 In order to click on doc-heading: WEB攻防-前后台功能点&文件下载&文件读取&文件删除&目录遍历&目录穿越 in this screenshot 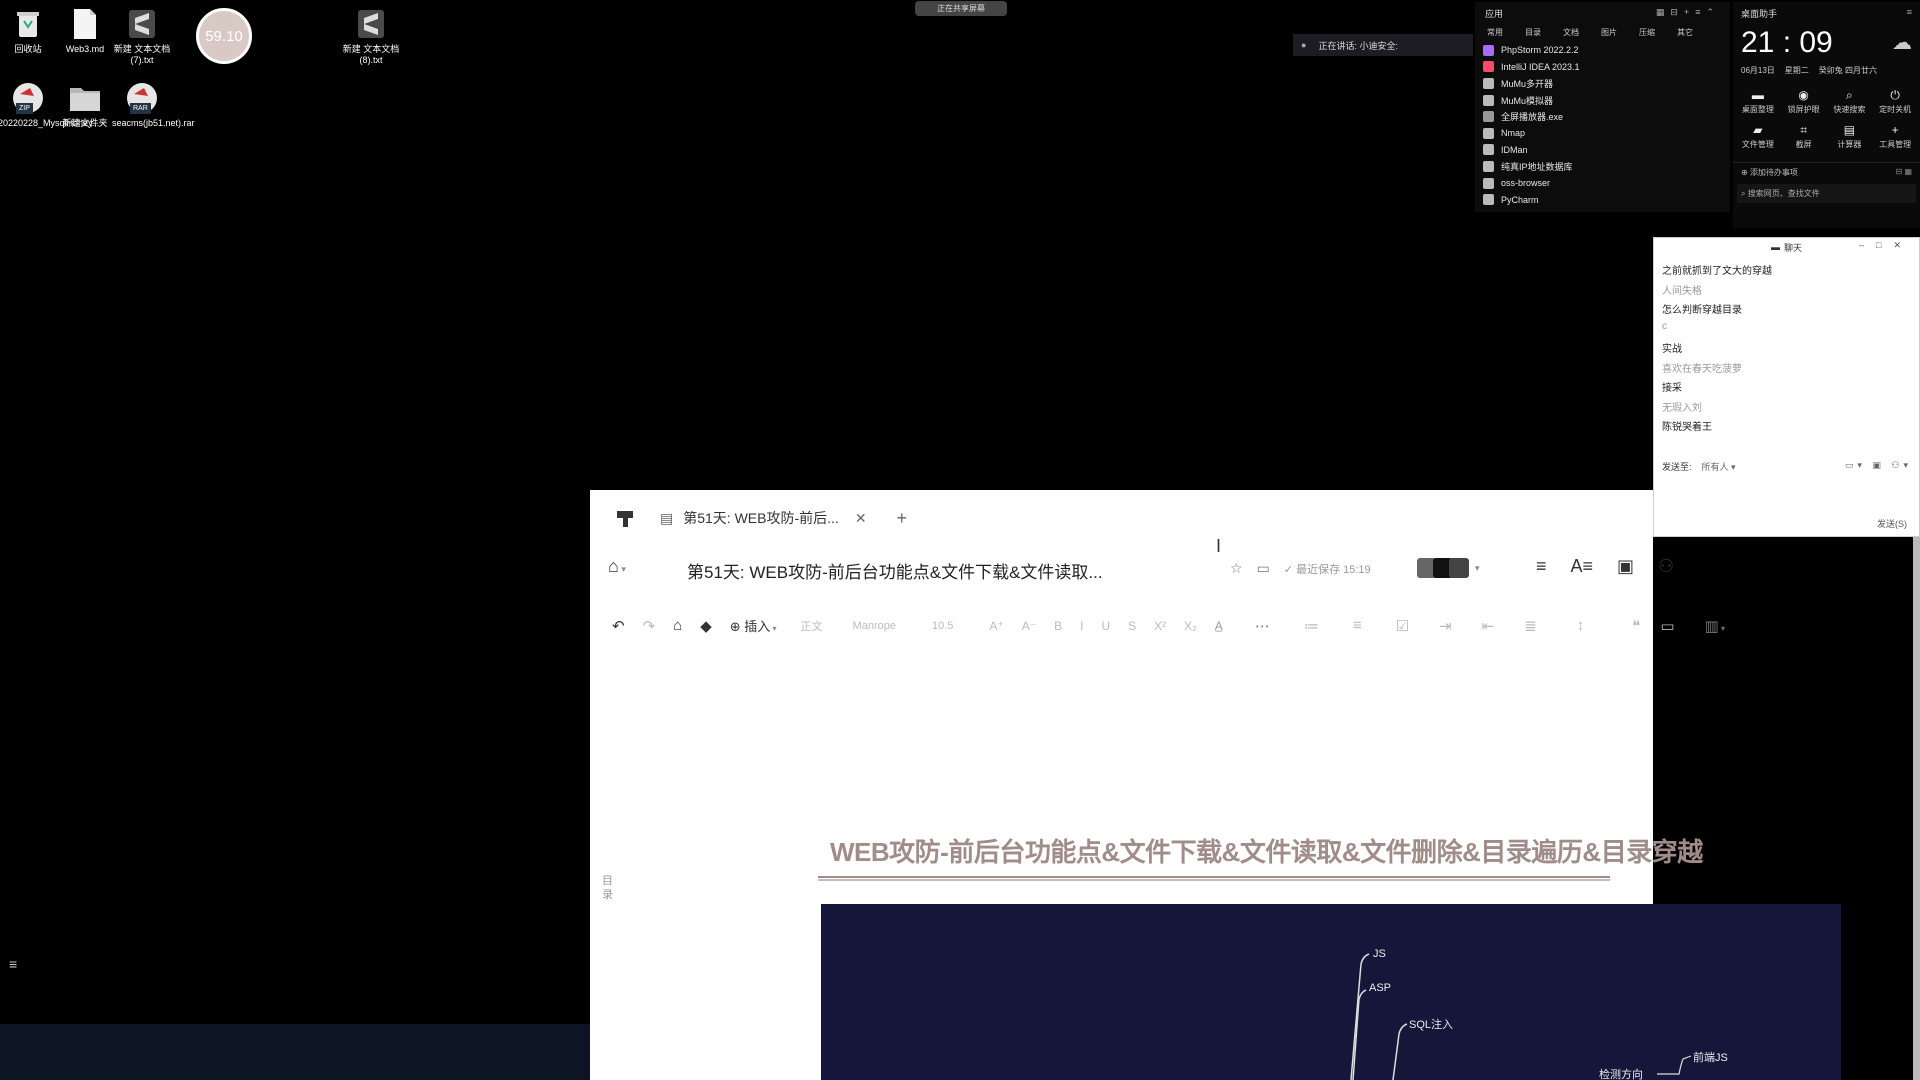, I will do `click(1266, 850)`.